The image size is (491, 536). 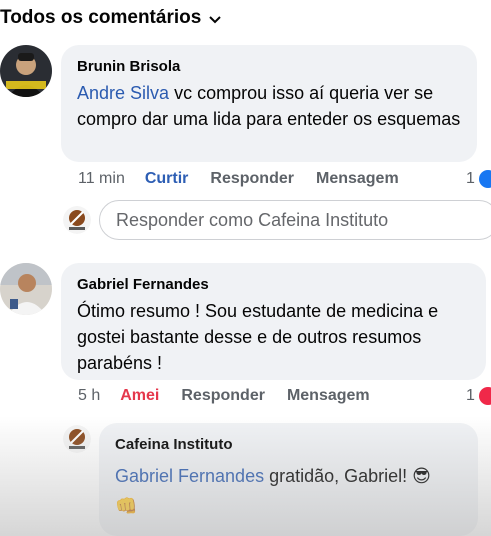 I want to click on mention-link: Gabriel Fernandes, so click(x=189, y=476).